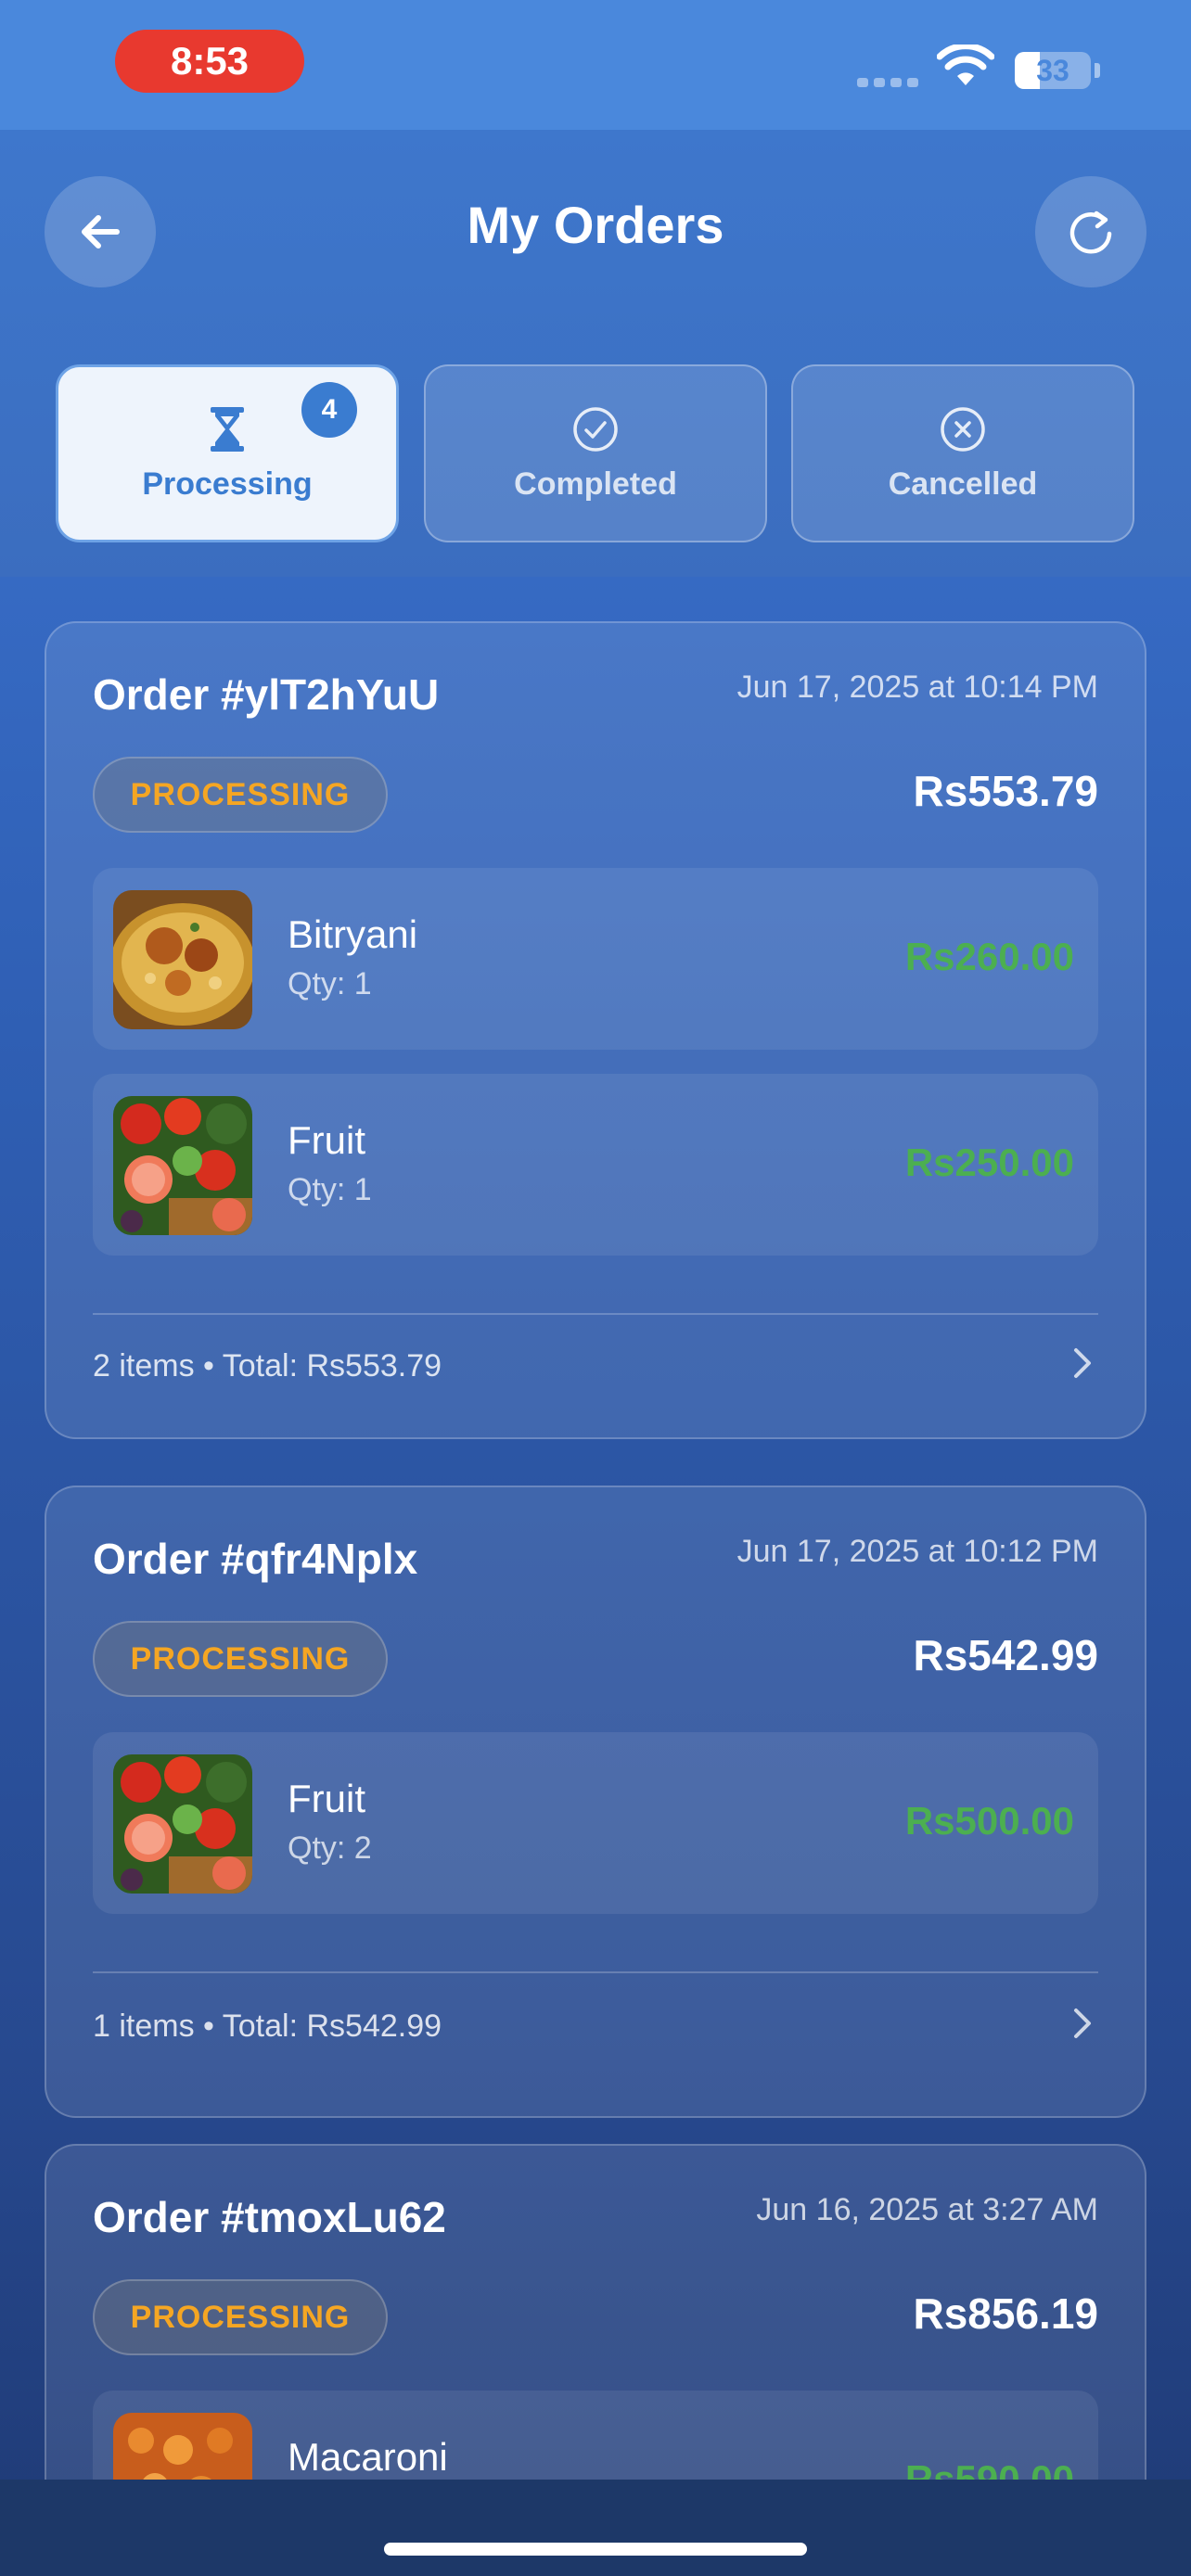  What do you see at coordinates (963, 429) in the screenshot?
I see `x-circle-icon` at bounding box center [963, 429].